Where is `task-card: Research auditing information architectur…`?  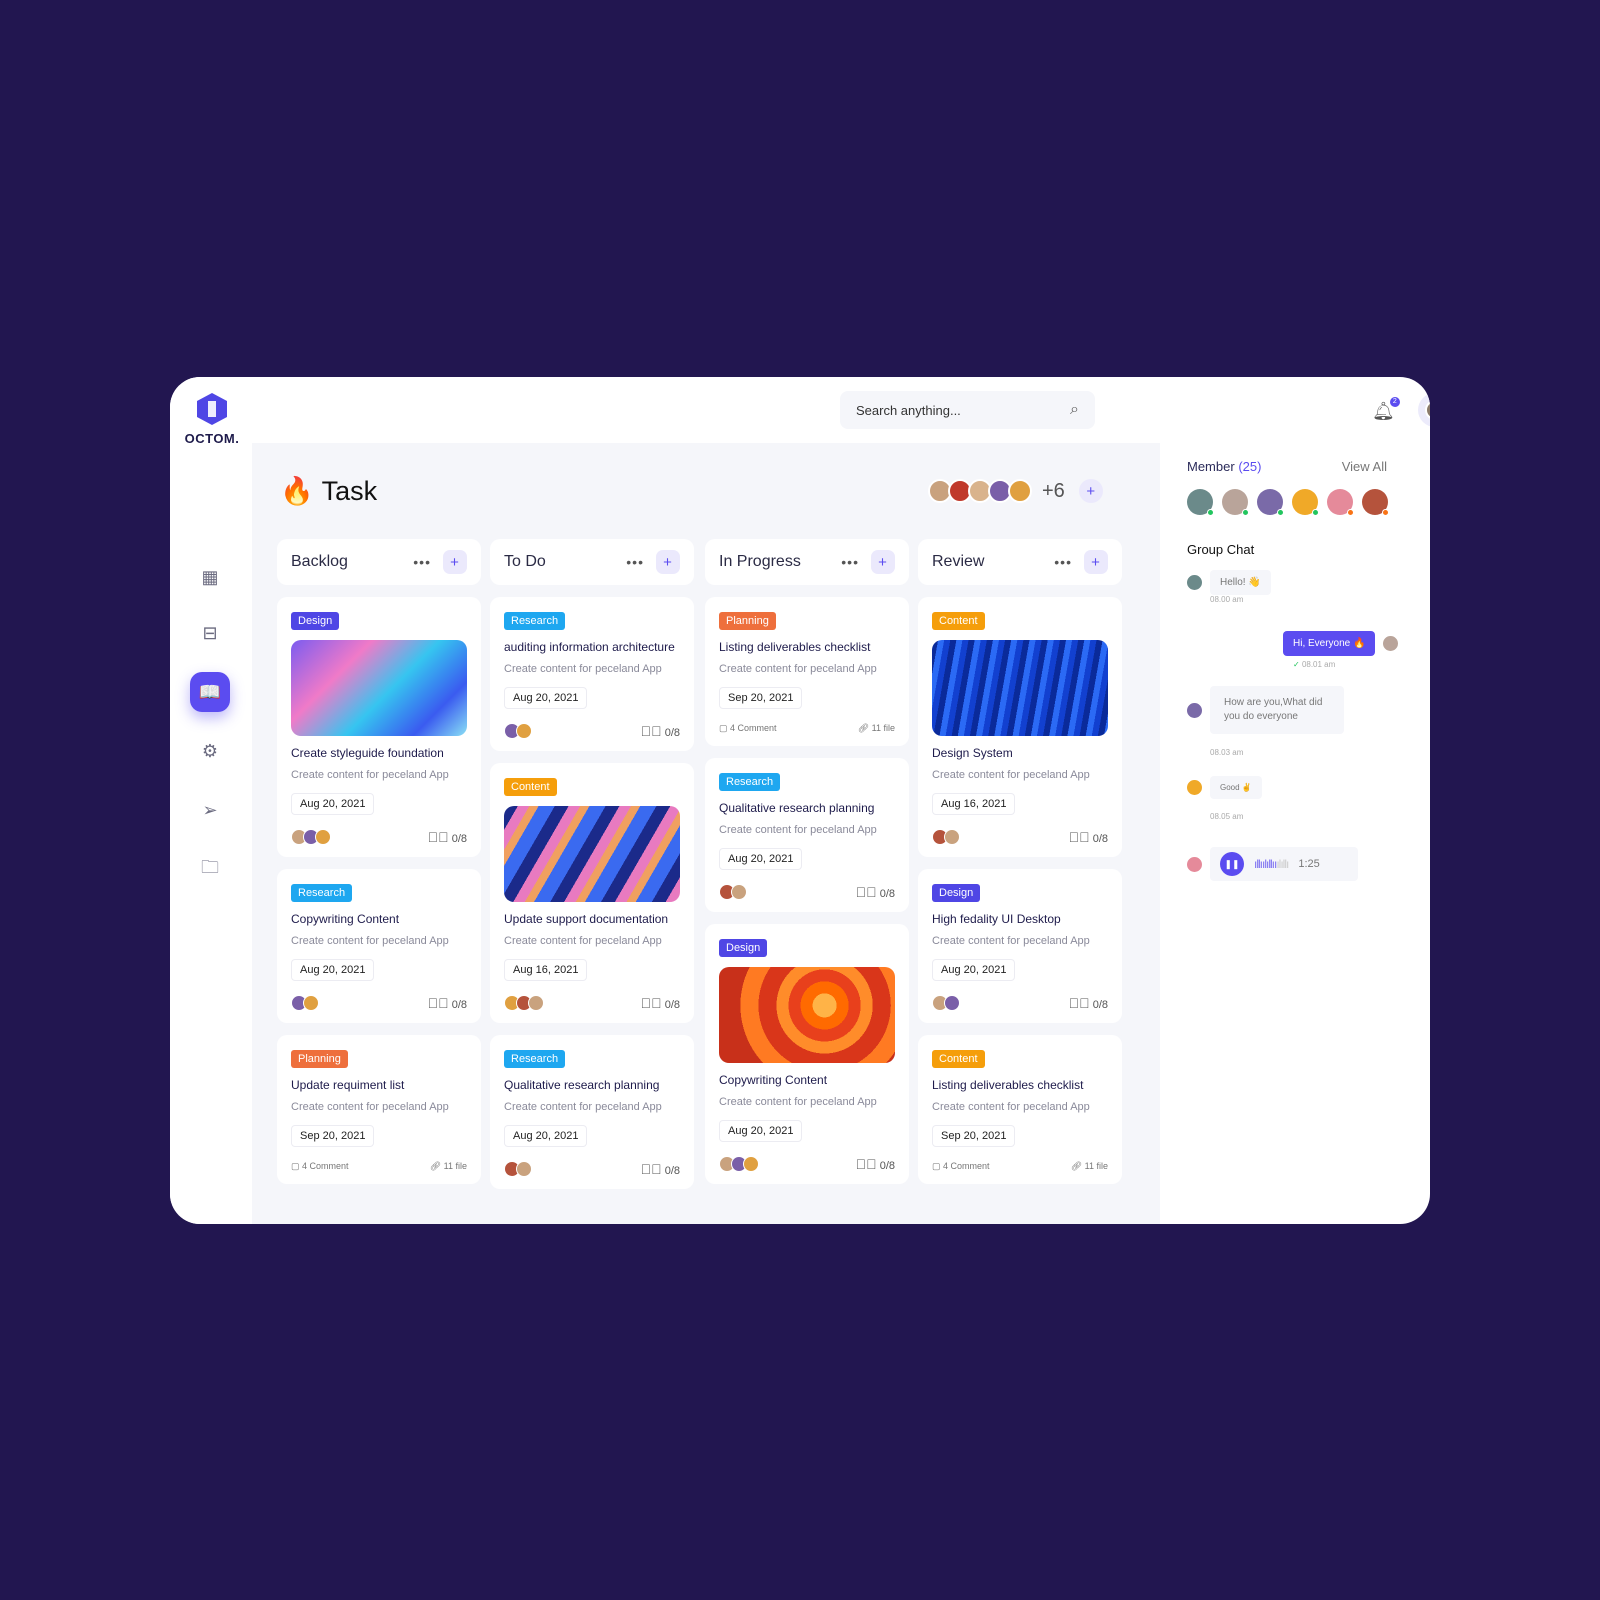 task-card: Research auditing information architectur… is located at coordinates (592, 674).